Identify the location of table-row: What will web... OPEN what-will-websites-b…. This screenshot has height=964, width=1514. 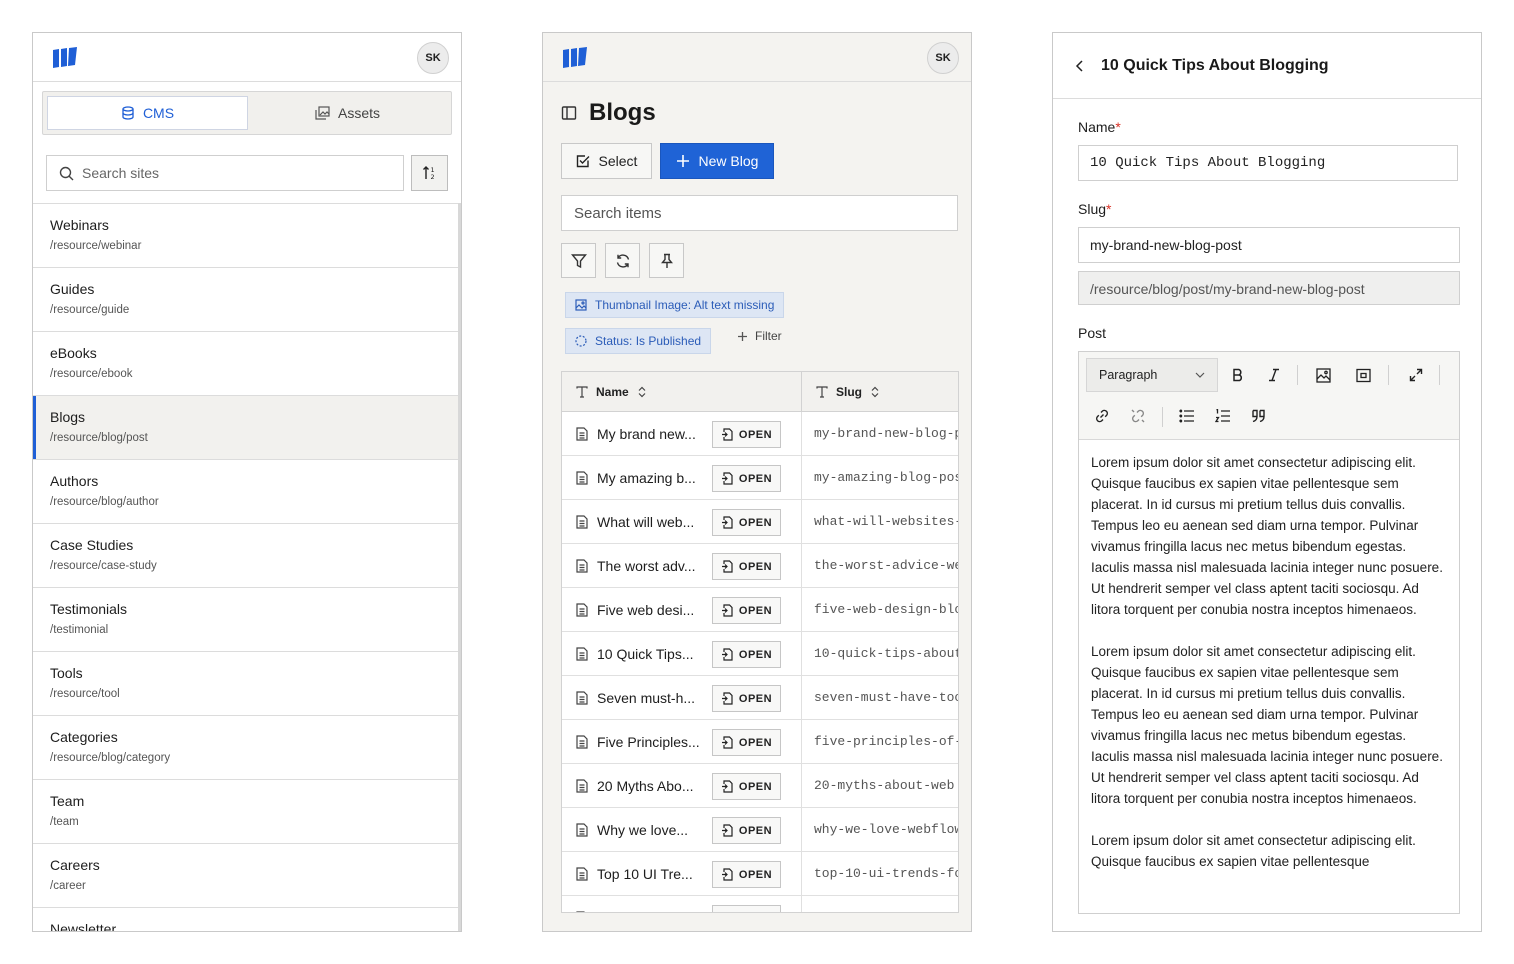
(760, 522).